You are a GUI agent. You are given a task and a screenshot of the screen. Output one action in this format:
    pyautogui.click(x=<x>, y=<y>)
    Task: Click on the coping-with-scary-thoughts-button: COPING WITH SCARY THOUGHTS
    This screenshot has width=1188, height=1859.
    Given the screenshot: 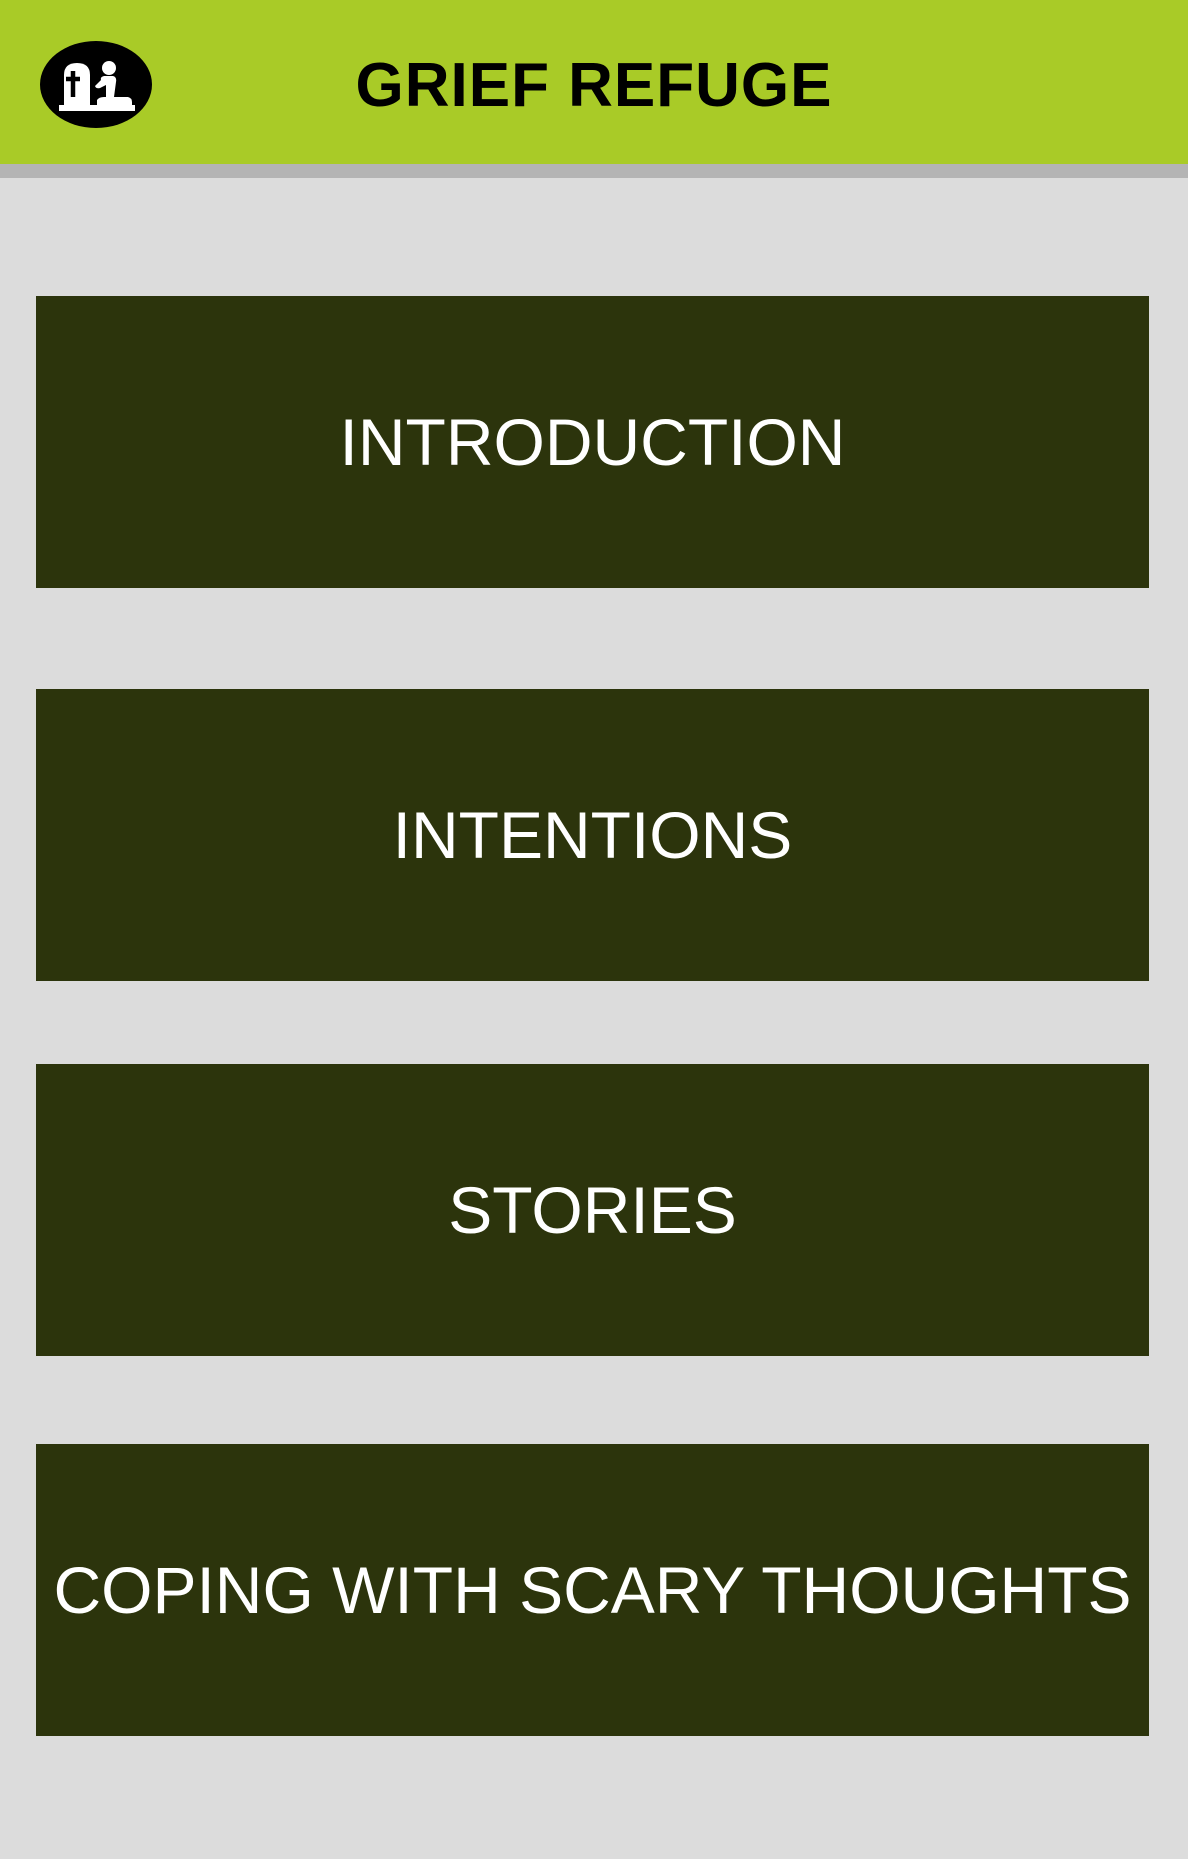 What is the action you would take?
    pyautogui.click(x=592, y=1590)
    